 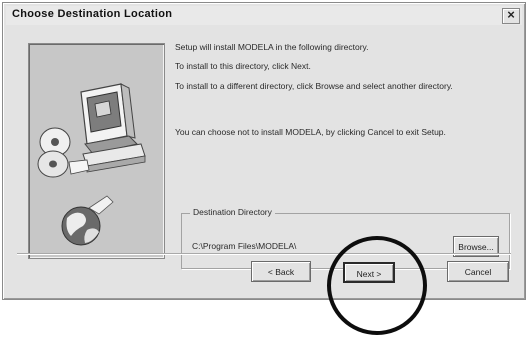 What do you see at coordinates (478, 271) in the screenshot?
I see `cancel-button: Cancel` at bounding box center [478, 271].